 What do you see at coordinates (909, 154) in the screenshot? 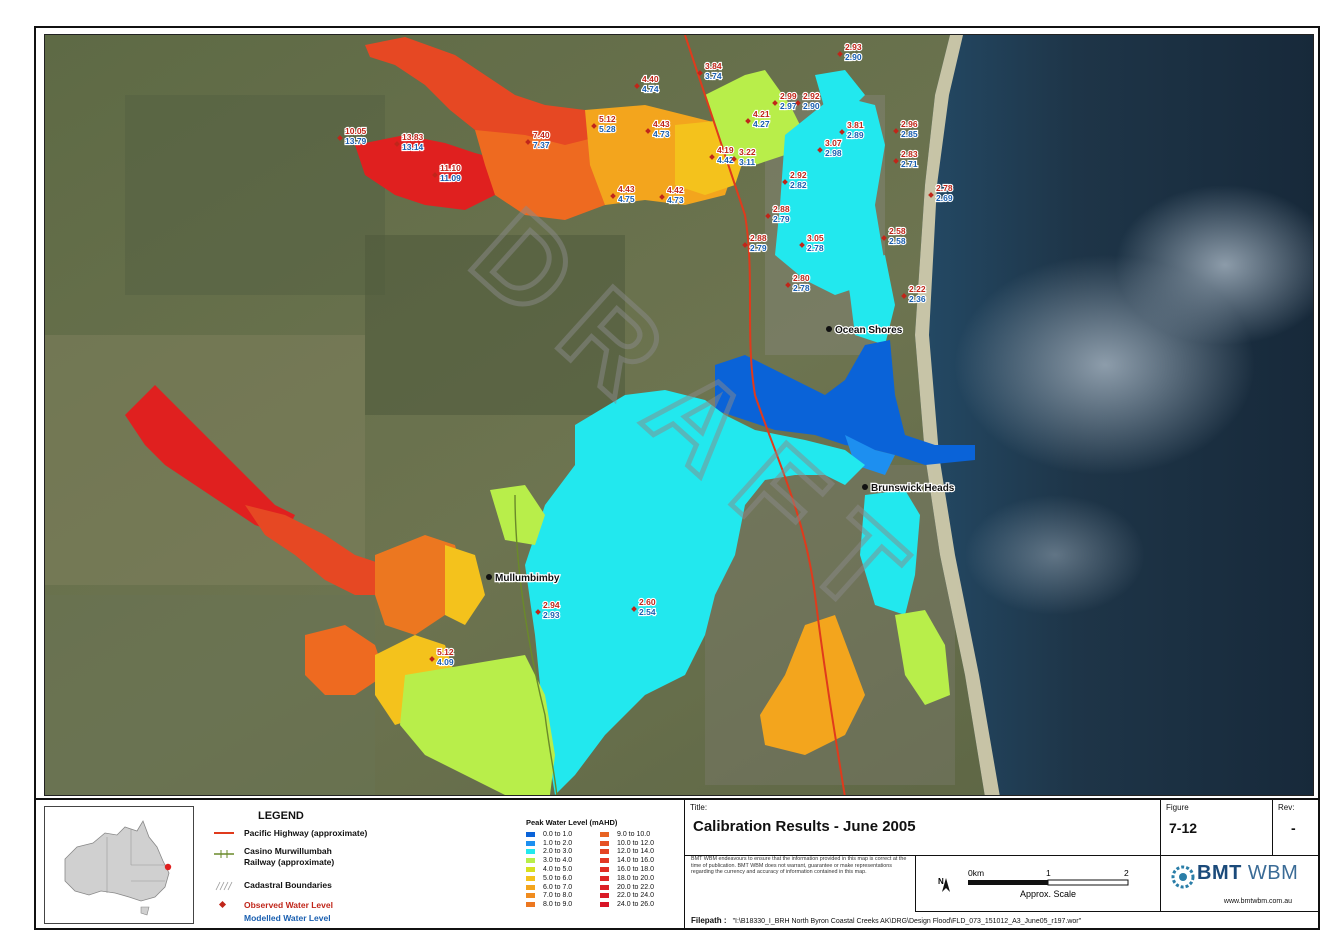
I see `observed-level-label: 2.83` at bounding box center [909, 154].